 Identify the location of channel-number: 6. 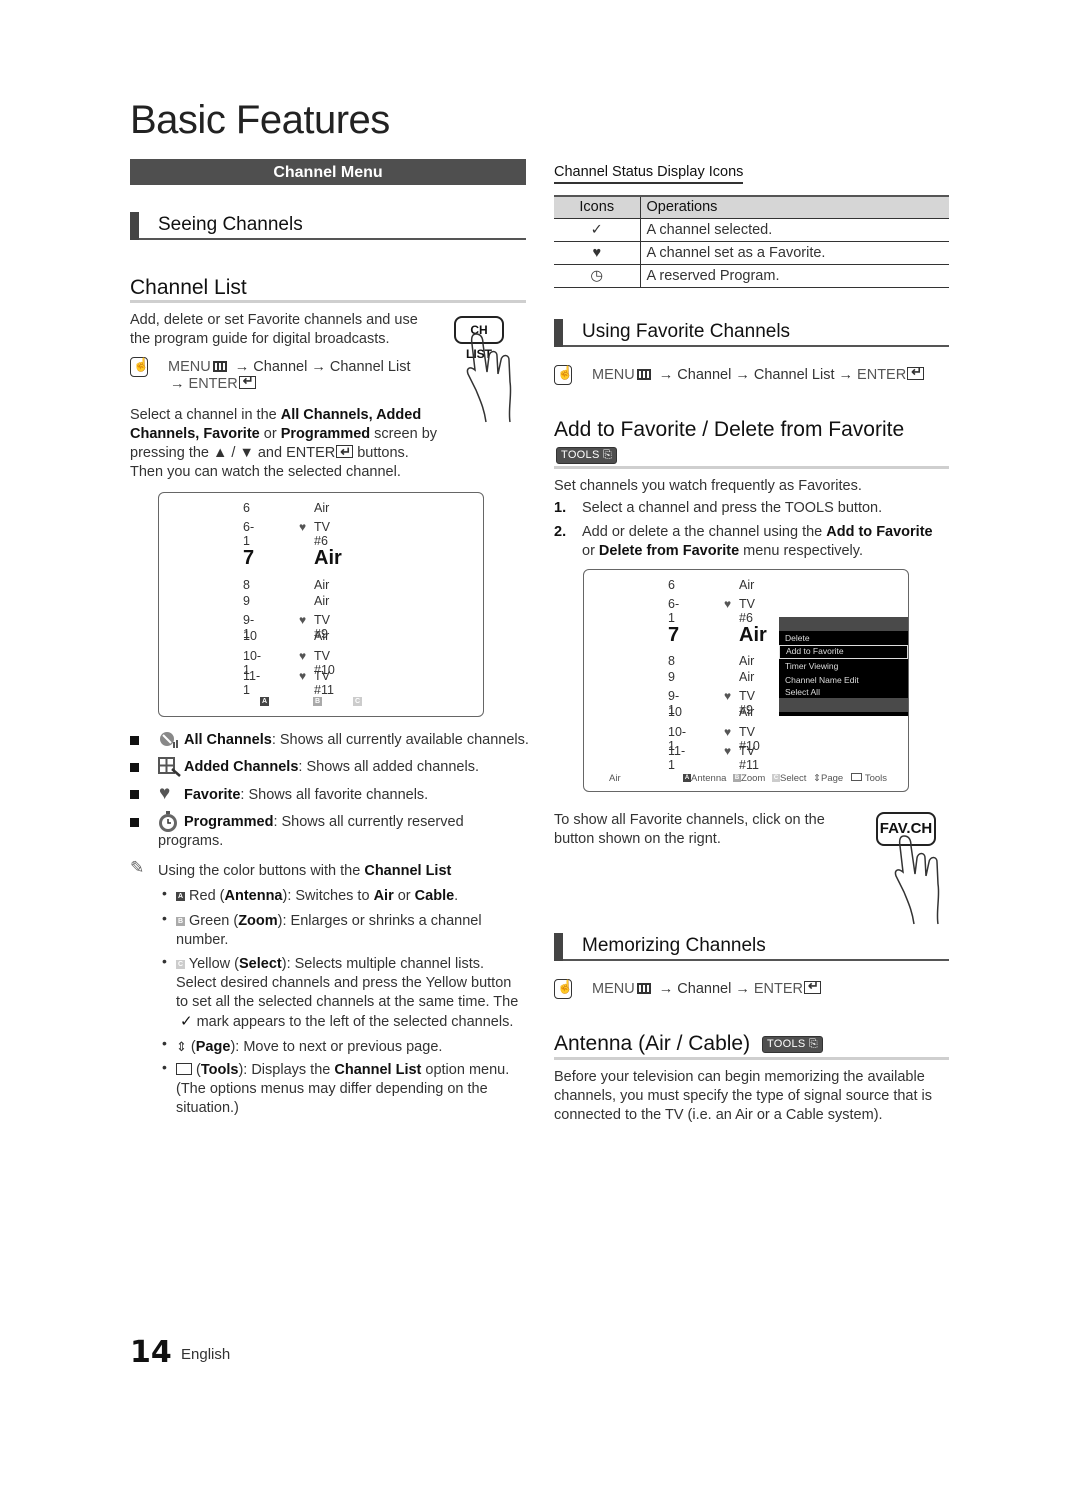
(671, 585).